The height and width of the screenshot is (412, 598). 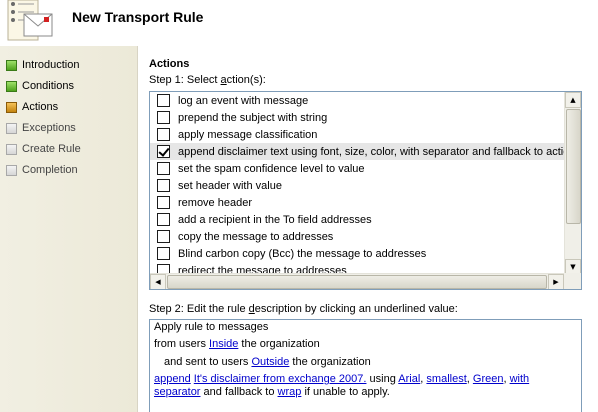 What do you see at coordinates (223, 344) in the screenshot?
I see `inside-link: Inside` at bounding box center [223, 344].